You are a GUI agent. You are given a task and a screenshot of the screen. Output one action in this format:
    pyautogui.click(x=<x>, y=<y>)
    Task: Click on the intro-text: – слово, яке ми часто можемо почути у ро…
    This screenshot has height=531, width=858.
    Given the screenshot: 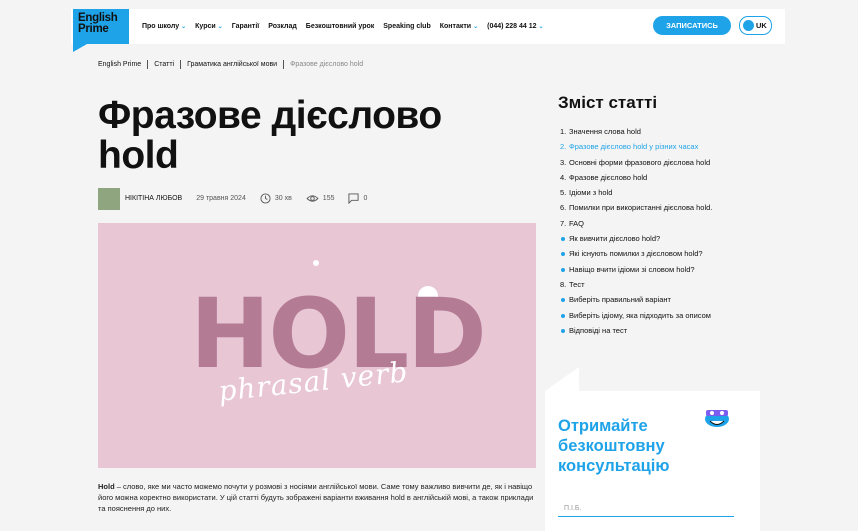 What is the action you would take?
    pyautogui.click(x=316, y=497)
    